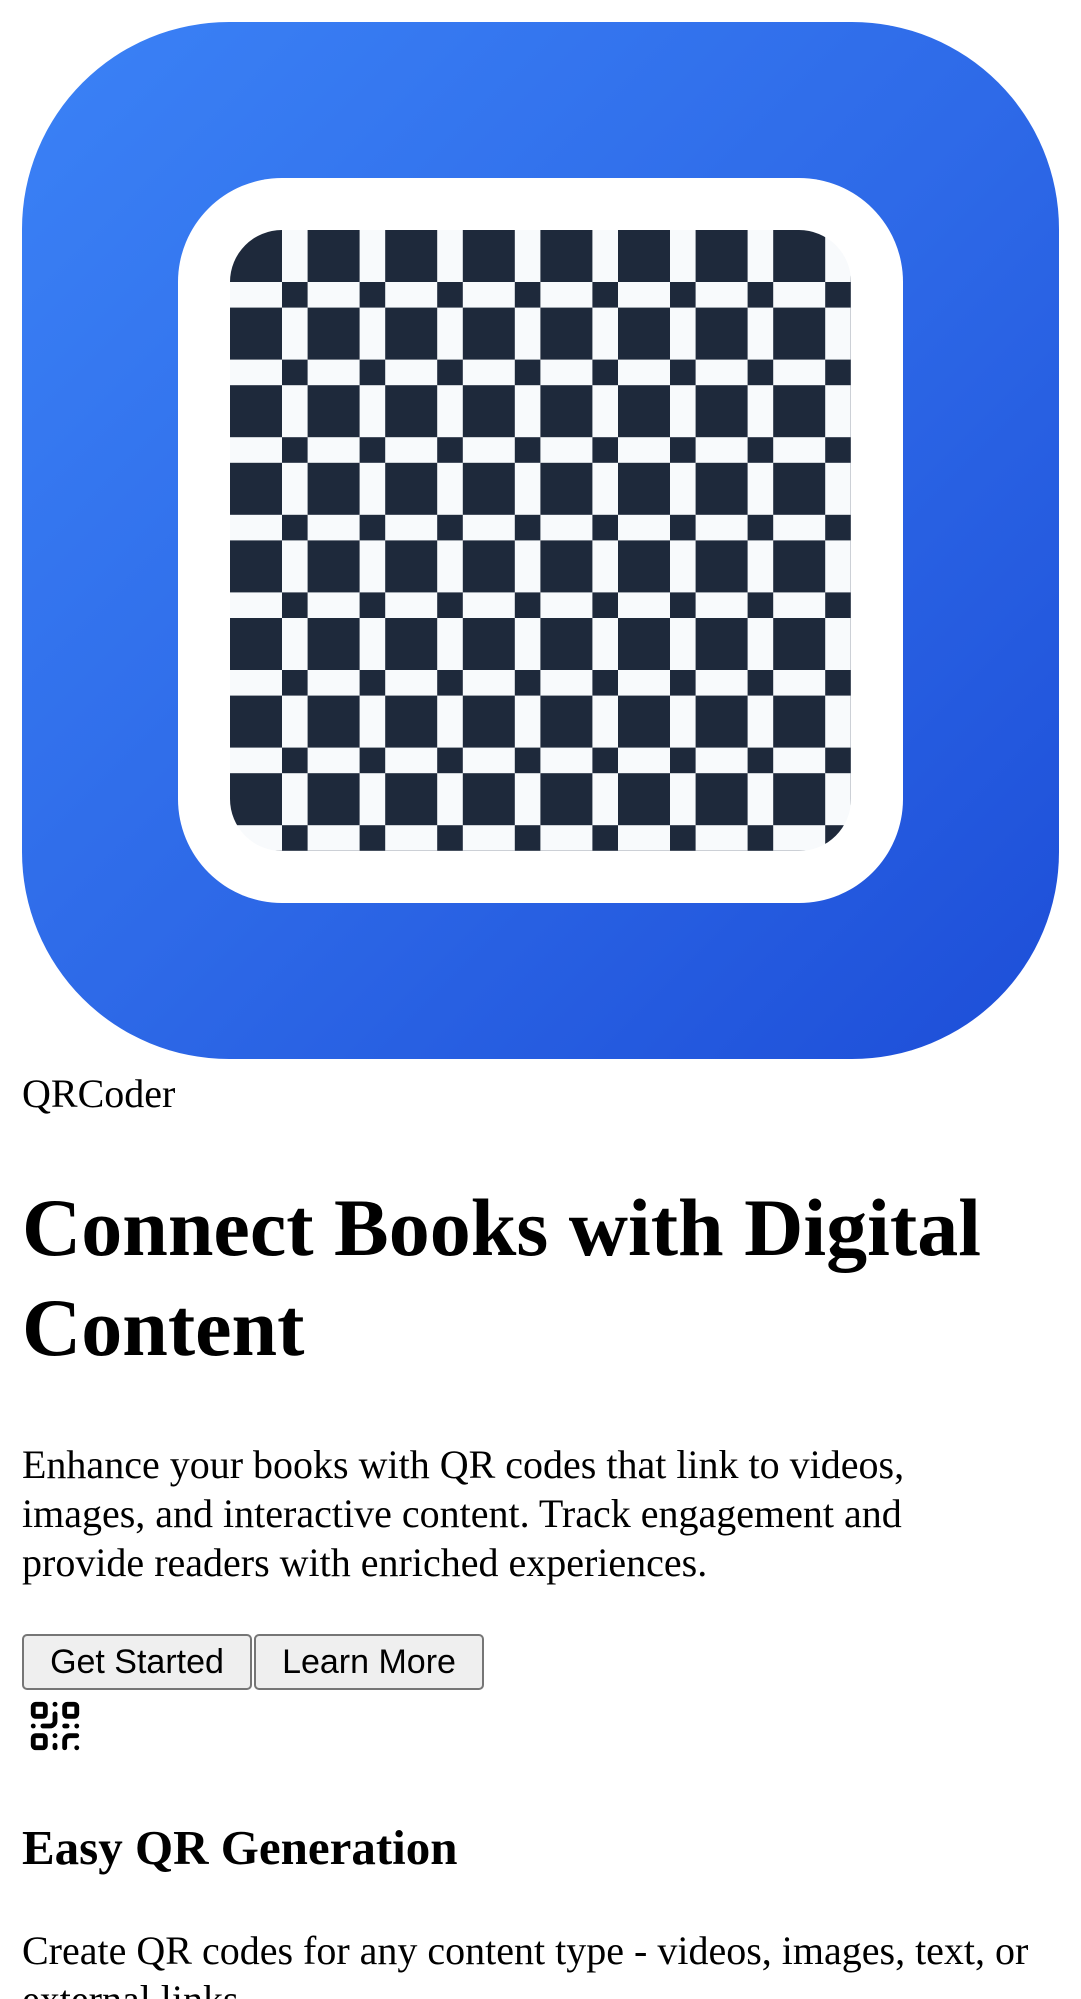  I want to click on hero-title: Connect Books with Digital Content, so click(502, 1277).